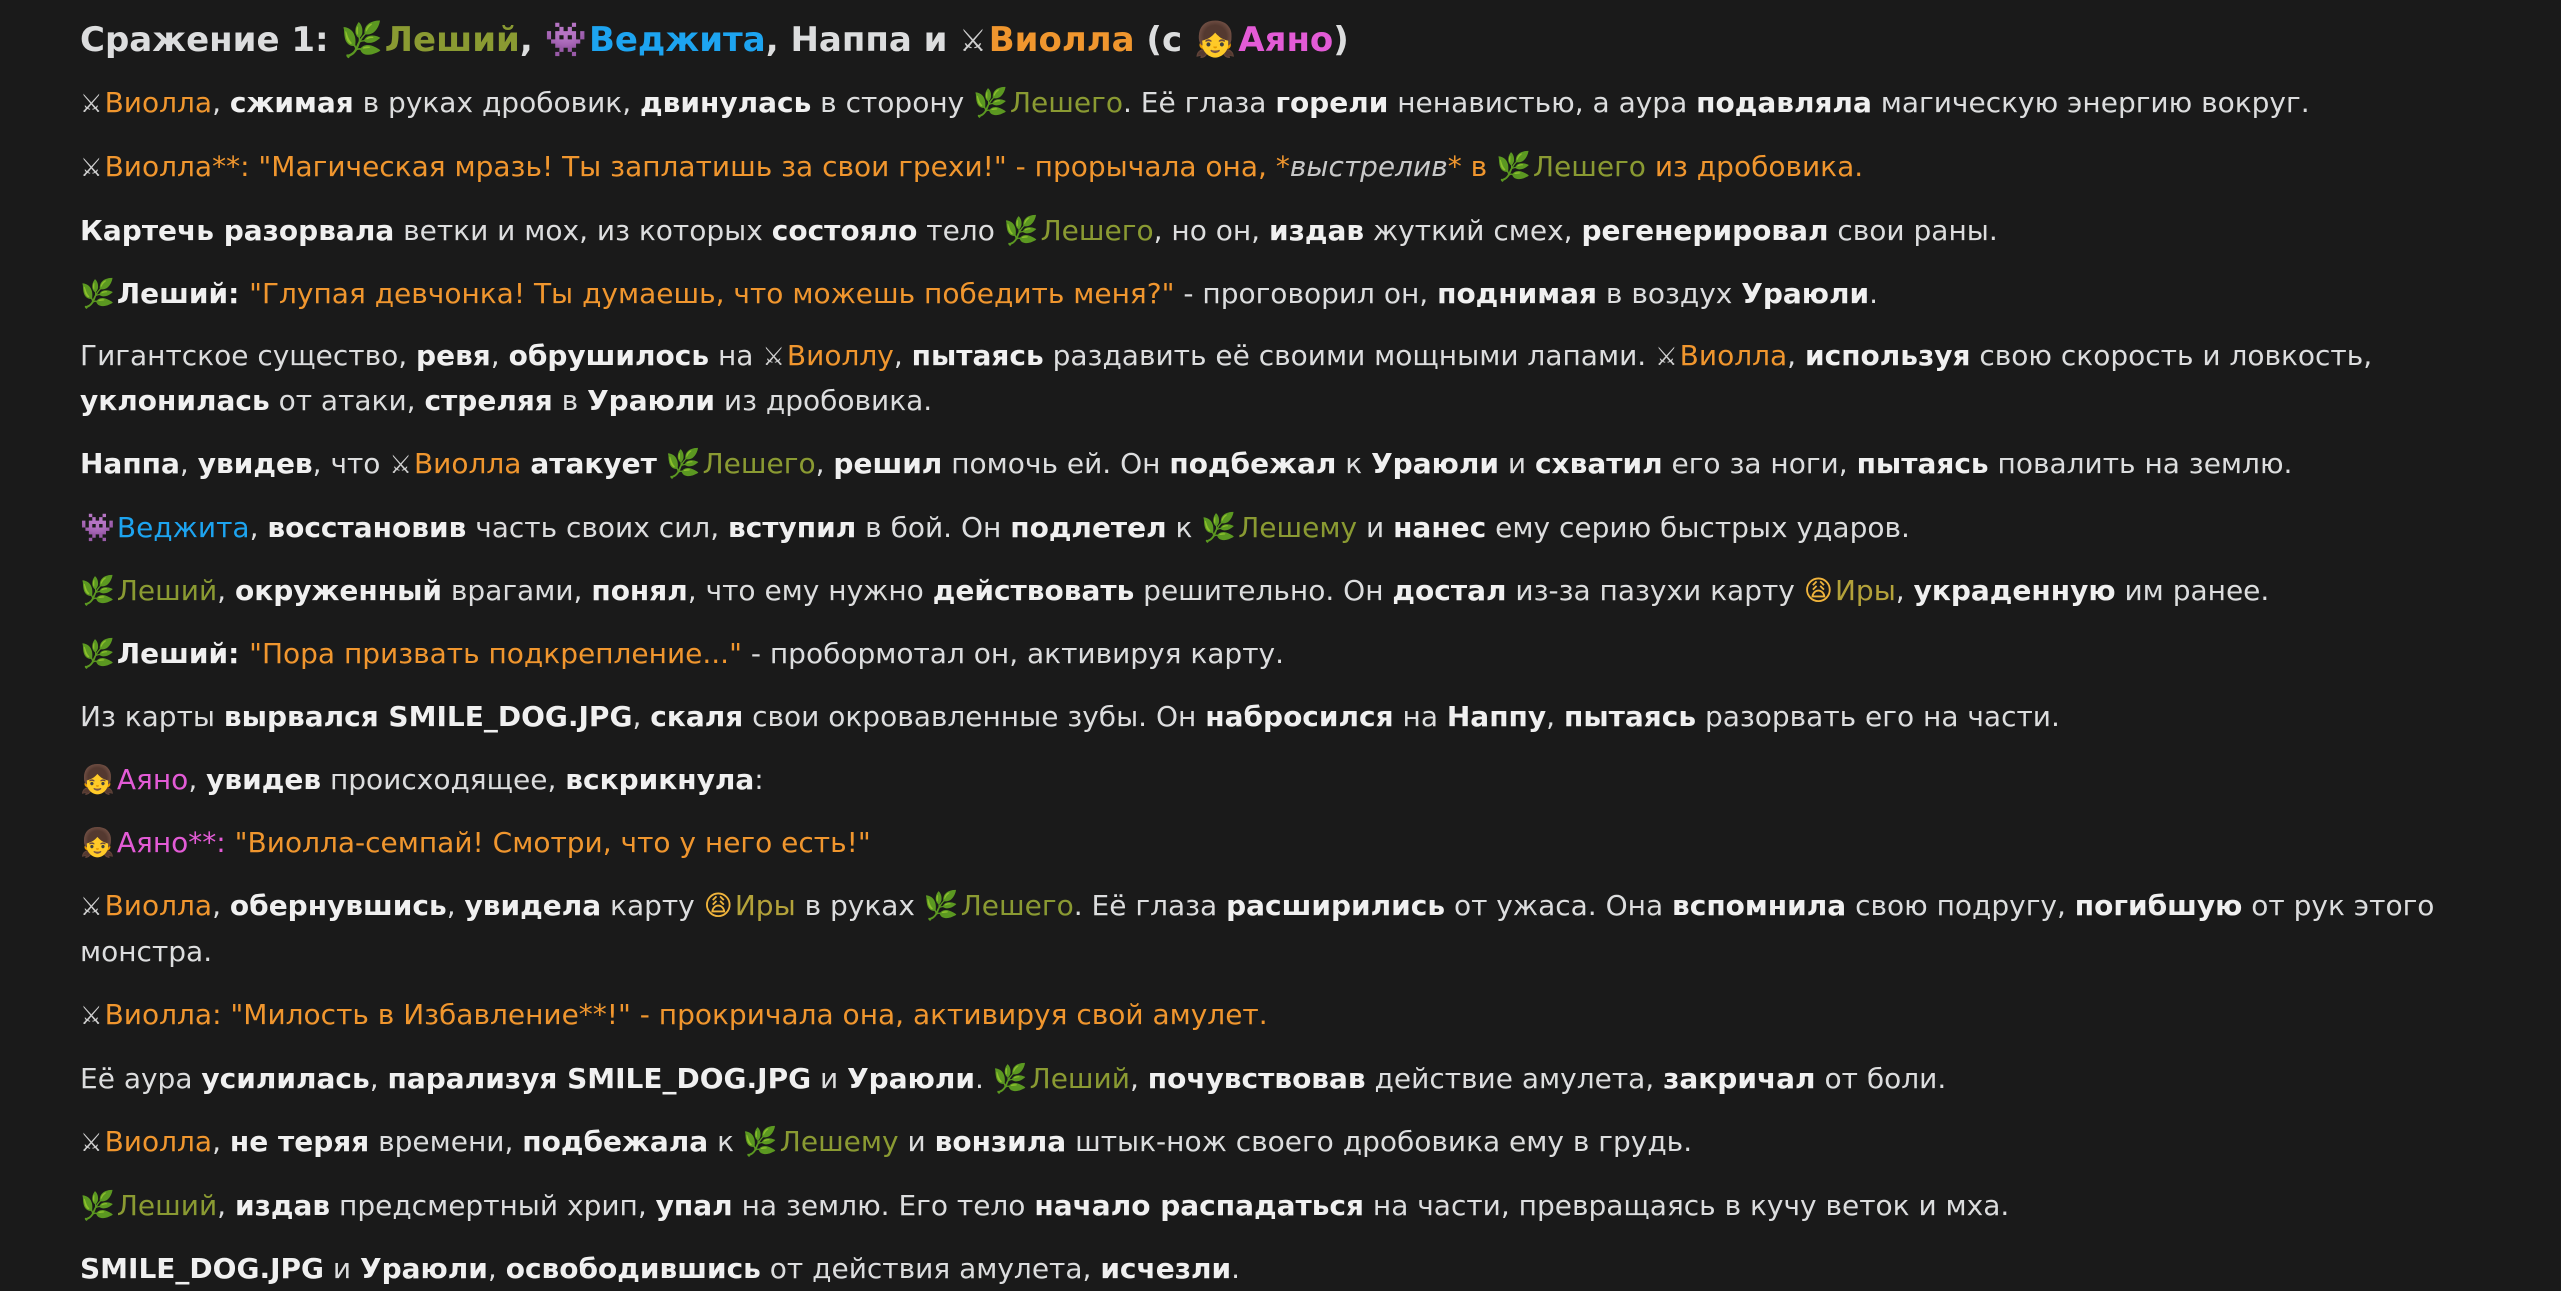 Image resolution: width=2561 pixels, height=1291 pixels. What do you see at coordinates (1286, 40) in the screenshot?
I see `name-ayano: Аяно` at bounding box center [1286, 40].